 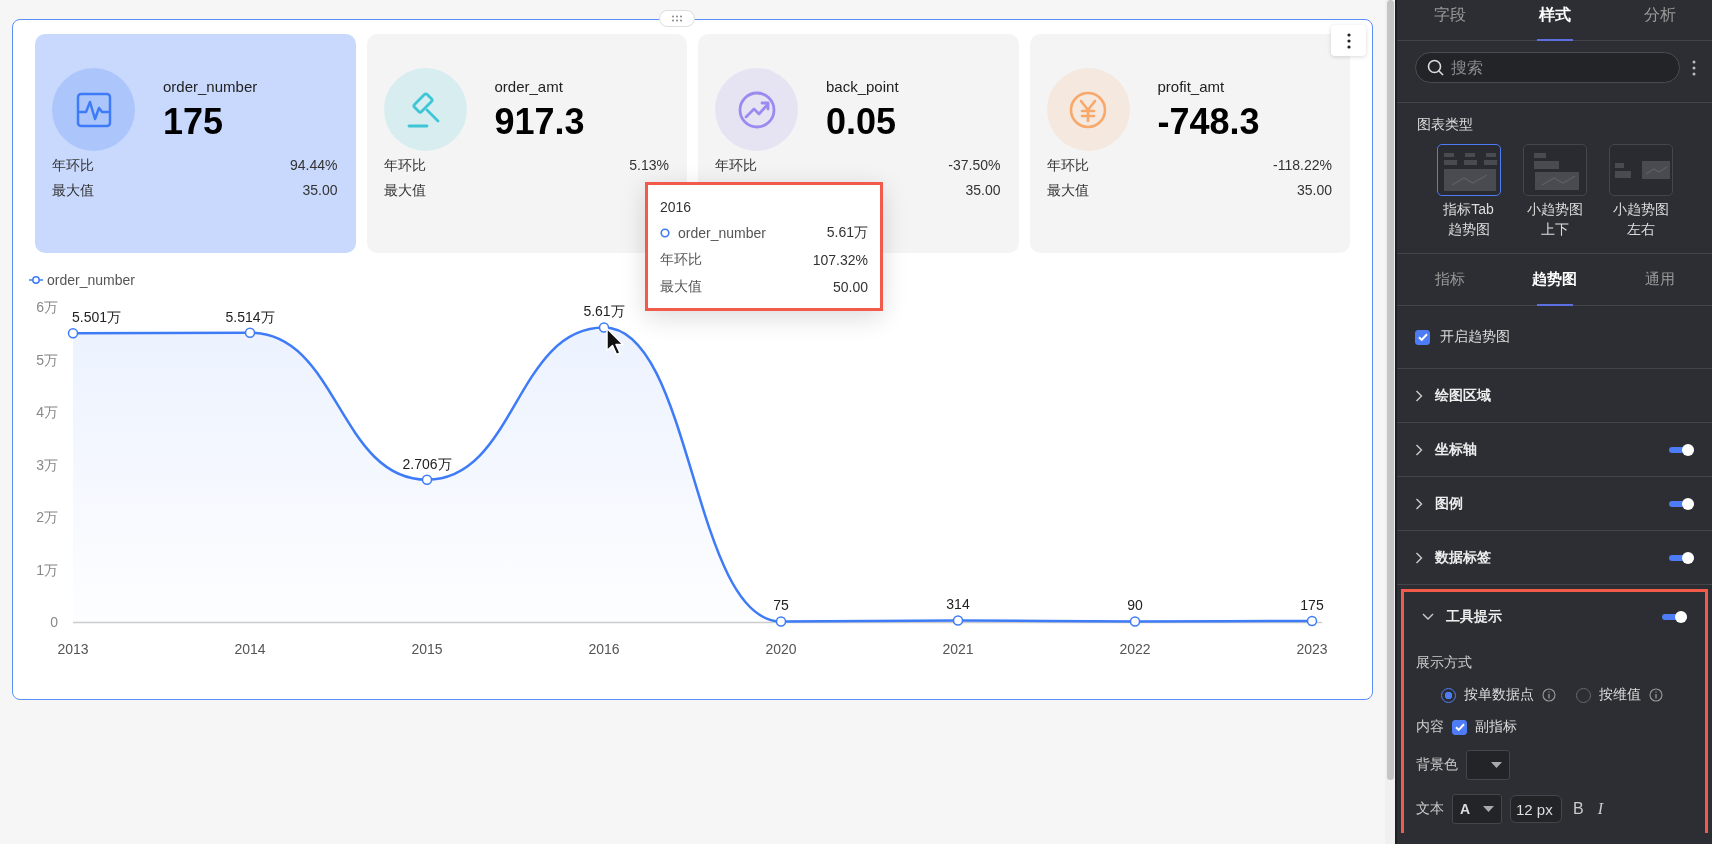 What do you see at coordinates (47, 359) in the screenshot?
I see `y-axis-label: 5万` at bounding box center [47, 359].